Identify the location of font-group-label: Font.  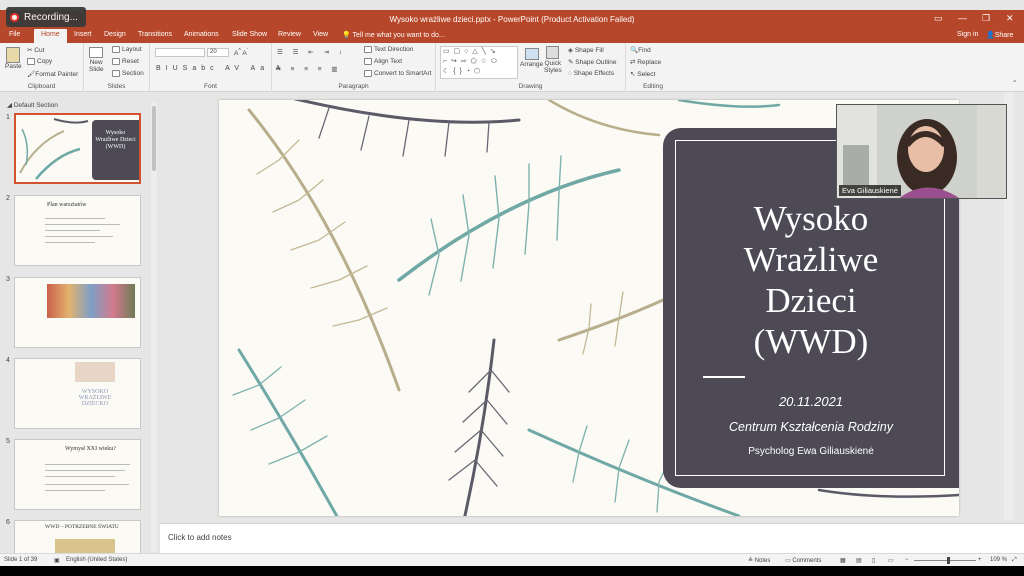
(210, 86).